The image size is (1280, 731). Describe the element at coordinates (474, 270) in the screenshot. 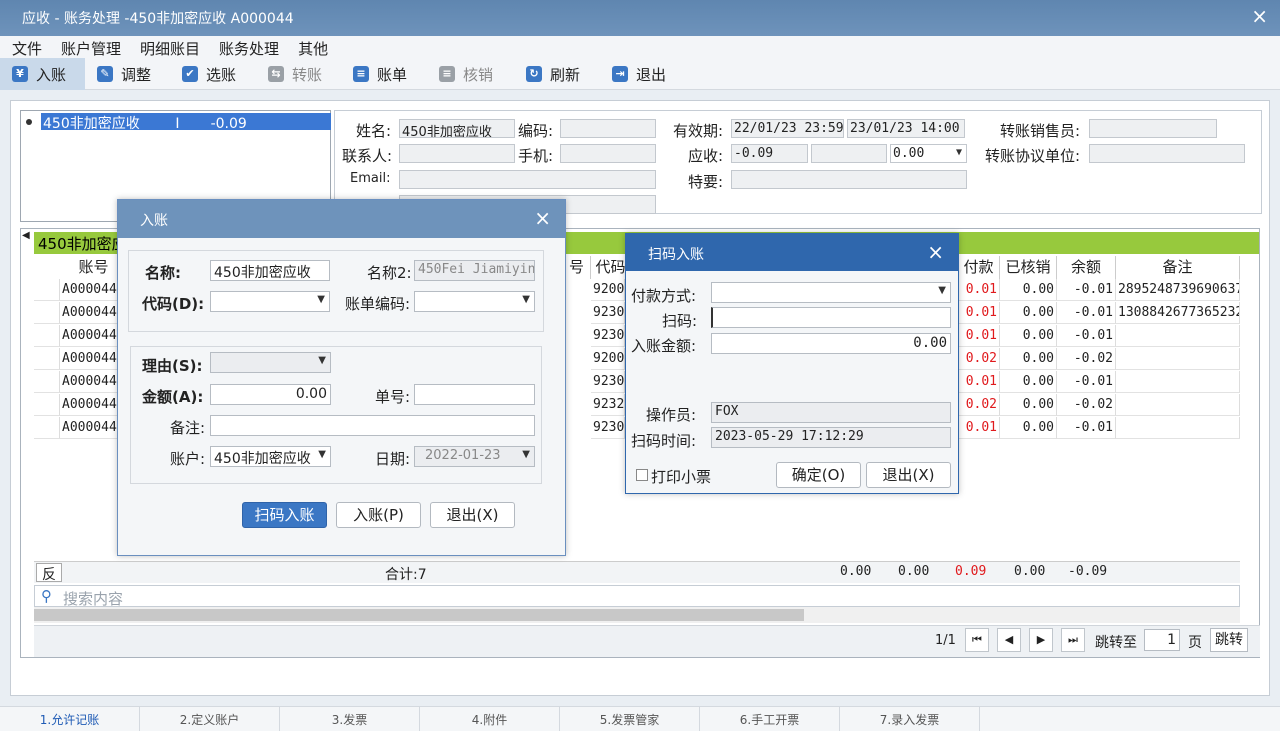

I see `pd-name2-field: 450Fei Jiamiying` at that location.